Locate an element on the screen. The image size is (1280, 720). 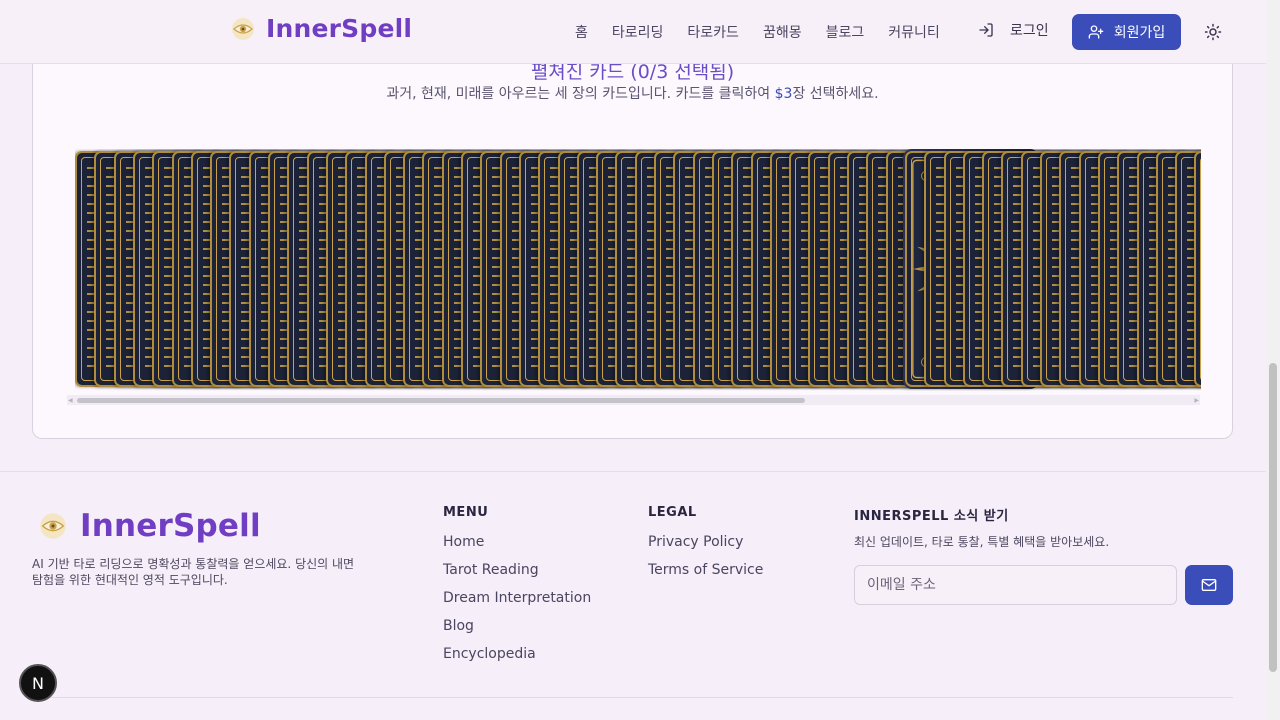
newsletter-heading: INNERSPELL 소식 받기 is located at coordinates (931, 516).